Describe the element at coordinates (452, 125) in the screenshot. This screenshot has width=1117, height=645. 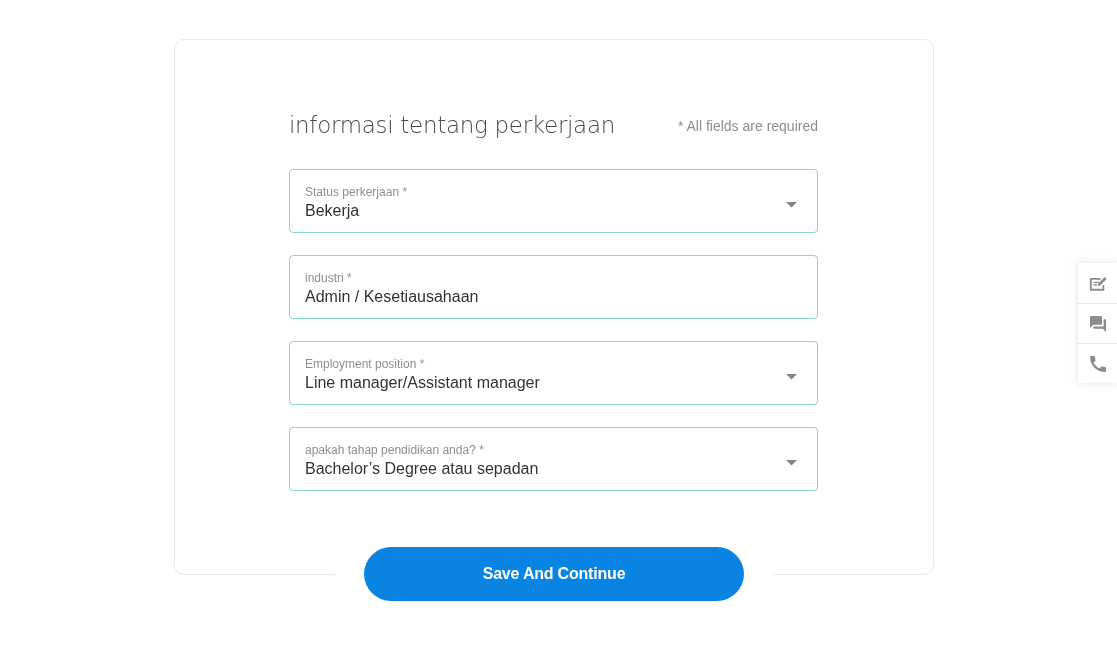
I see `form-title: informasi tentang perkerjaan` at that location.